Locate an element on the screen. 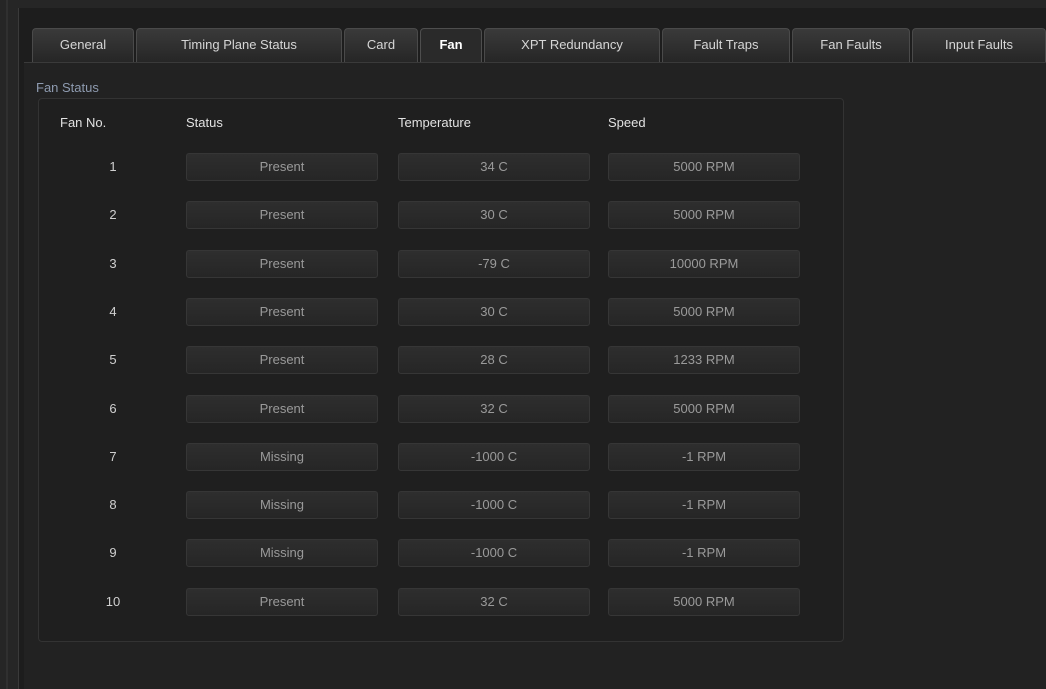 The image size is (1046, 689). column-header-speed: Speed is located at coordinates (627, 122).